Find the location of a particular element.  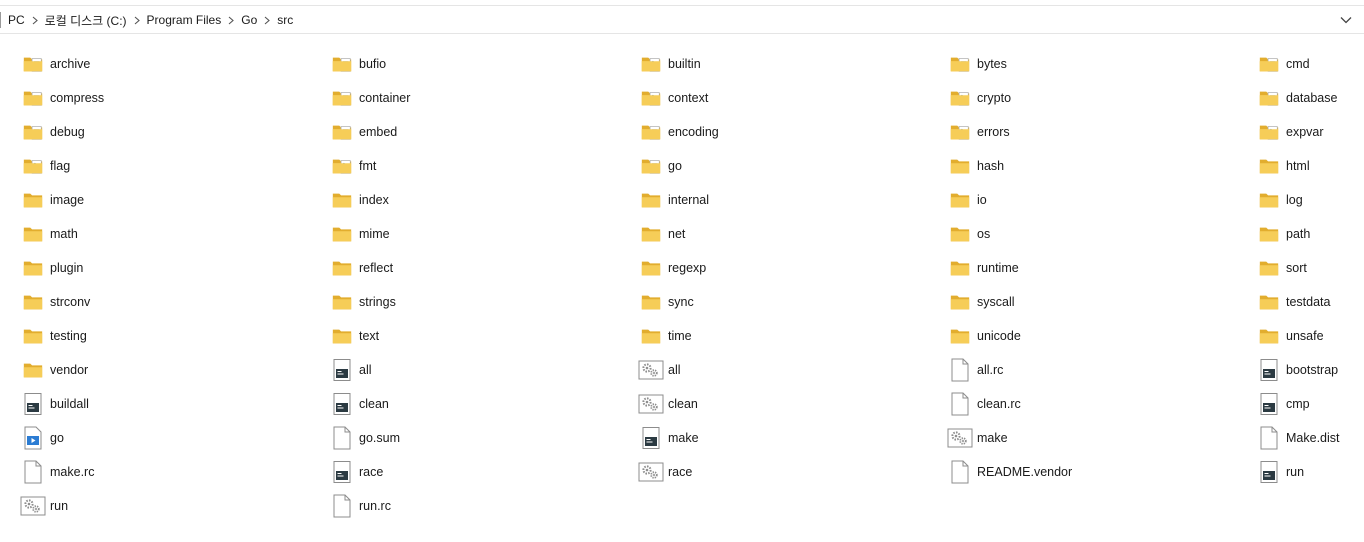

folder-item: plugin is located at coordinates (154, 268).